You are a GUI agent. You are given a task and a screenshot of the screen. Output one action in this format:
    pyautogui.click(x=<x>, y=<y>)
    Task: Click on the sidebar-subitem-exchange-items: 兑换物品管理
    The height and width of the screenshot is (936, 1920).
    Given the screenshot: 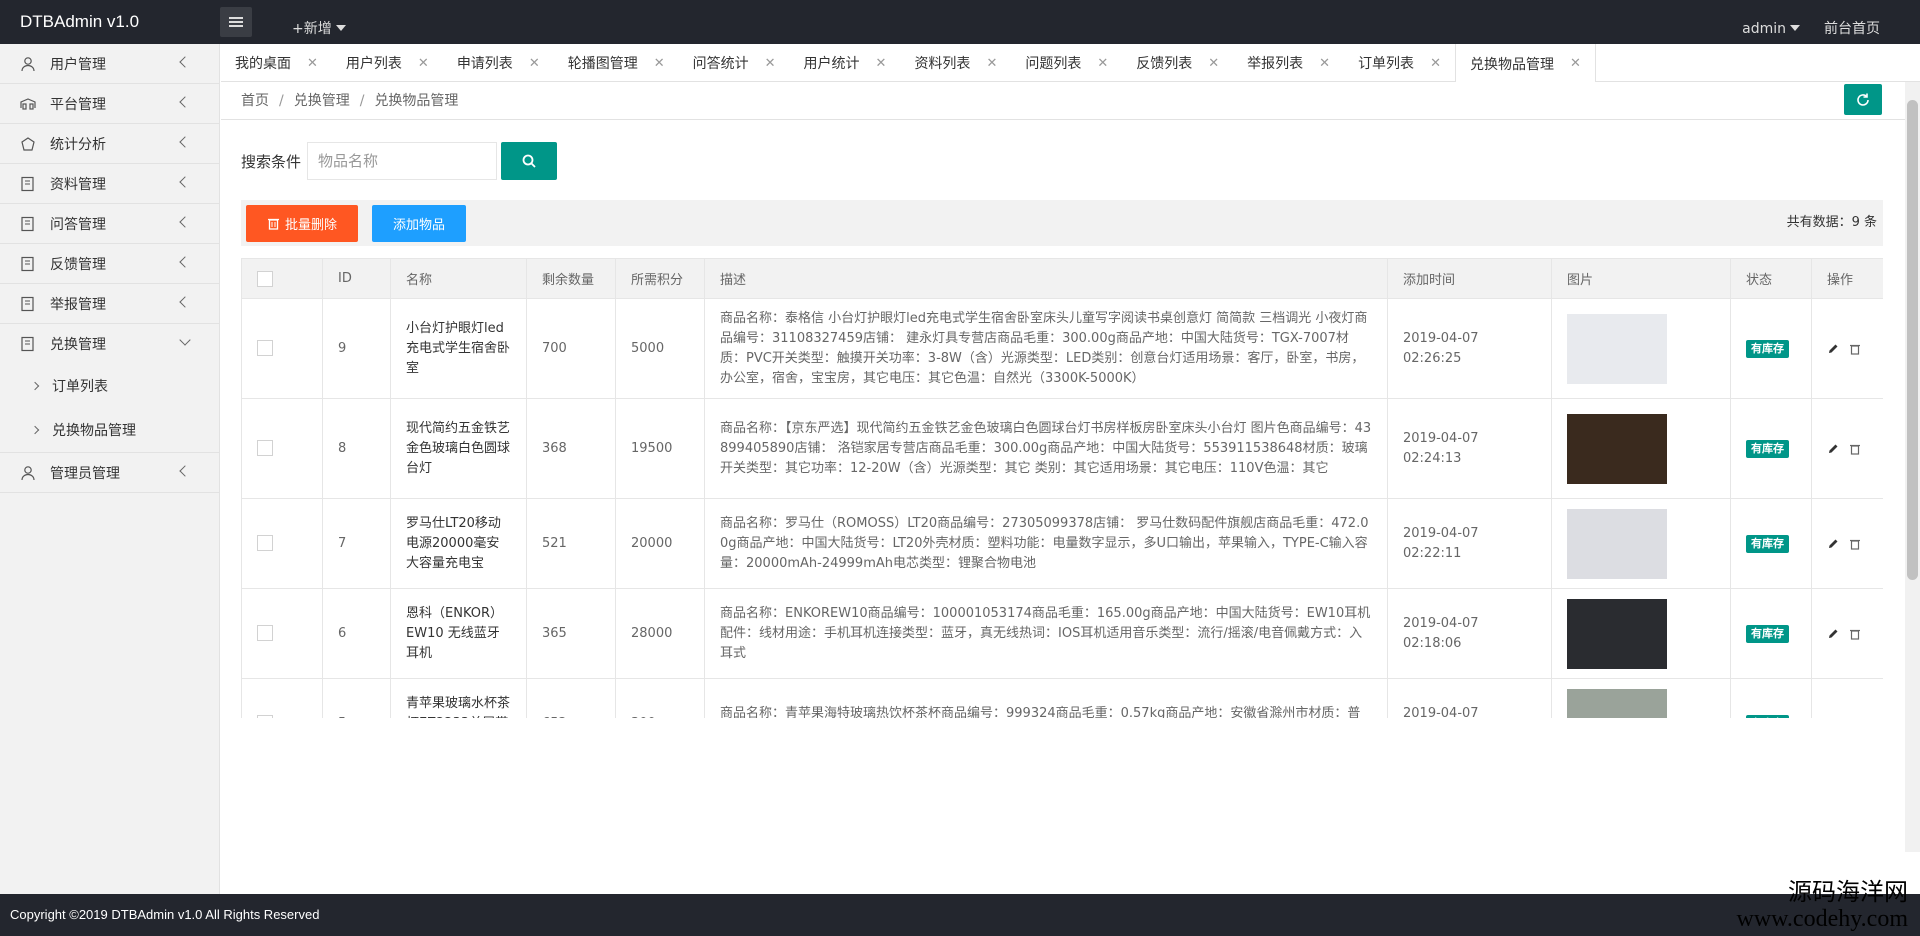 What is the action you would take?
    pyautogui.click(x=109, y=430)
    